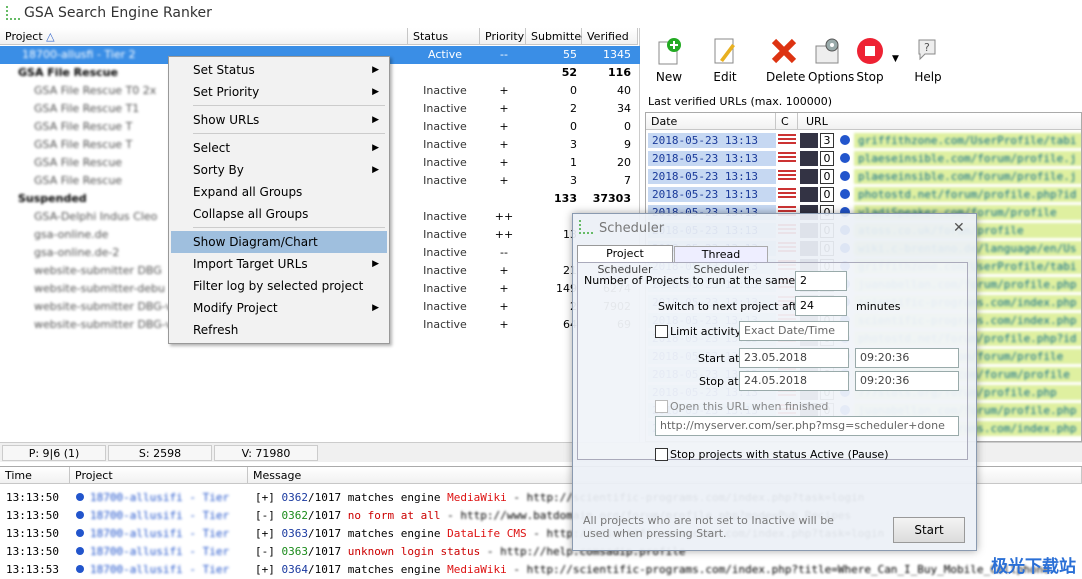  Describe the element at coordinates (967, 176) in the screenshot. I see `url-text: plaeseinsible.com/forum/profile.j` at that location.